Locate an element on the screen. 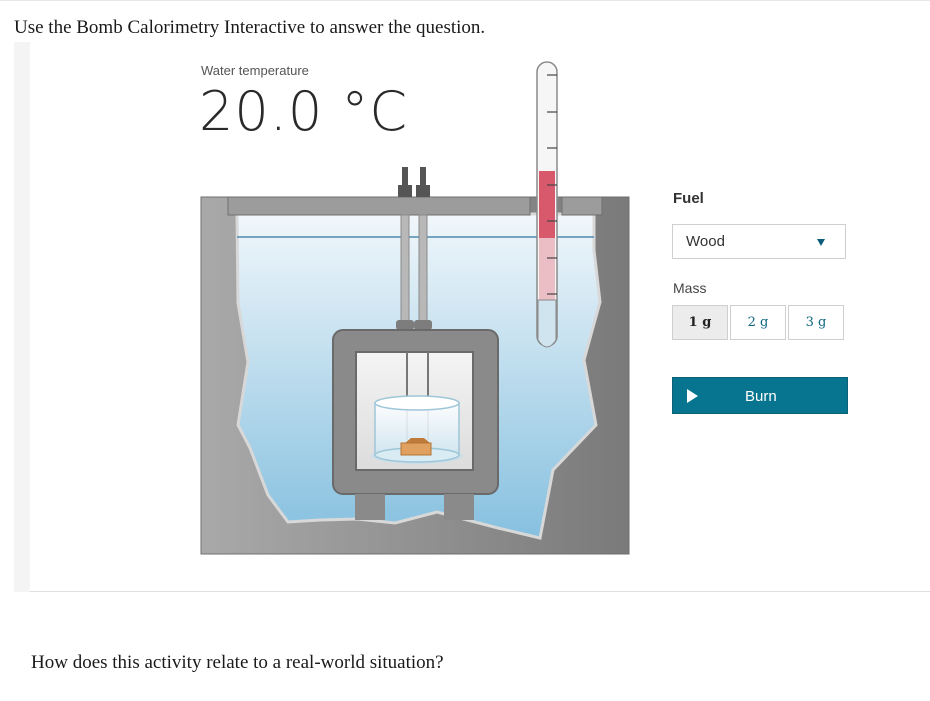 The image size is (930, 701). play-icon is located at coordinates (692, 396).